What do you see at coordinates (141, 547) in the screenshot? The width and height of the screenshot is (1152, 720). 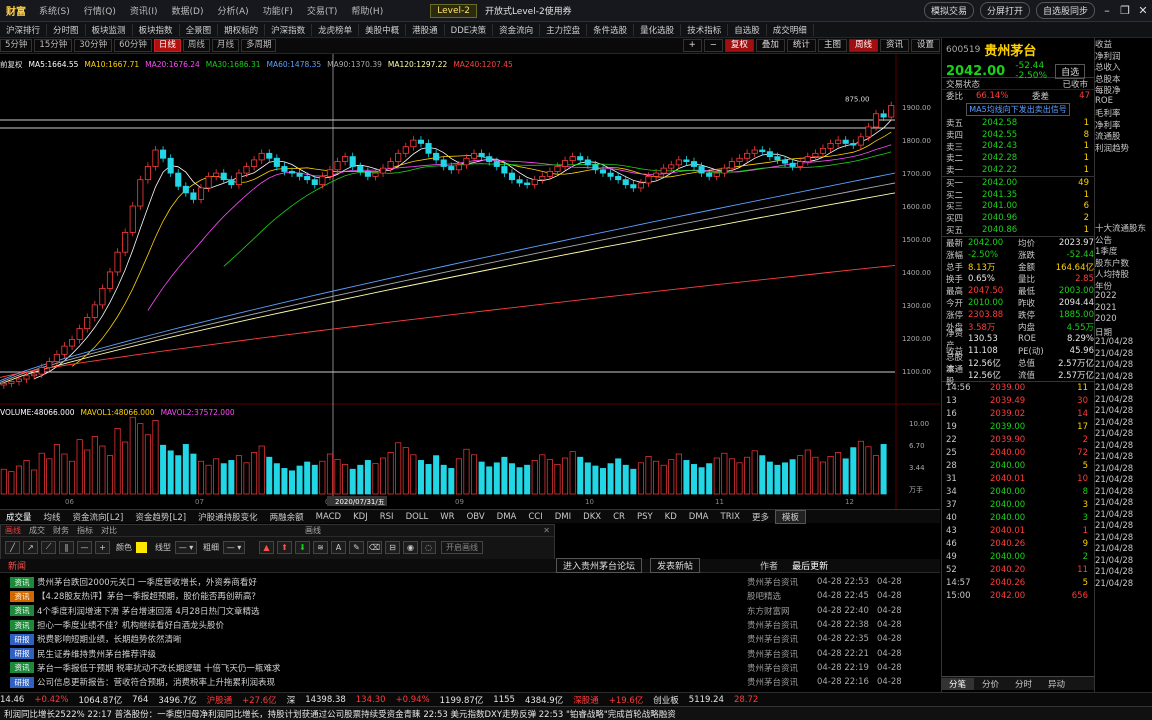 I see `color-swatch` at bounding box center [141, 547].